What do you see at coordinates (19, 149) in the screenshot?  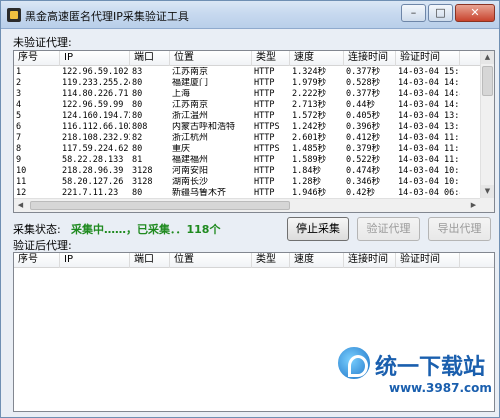 I see `cell-index: 8` at bounding box center [19, 149].